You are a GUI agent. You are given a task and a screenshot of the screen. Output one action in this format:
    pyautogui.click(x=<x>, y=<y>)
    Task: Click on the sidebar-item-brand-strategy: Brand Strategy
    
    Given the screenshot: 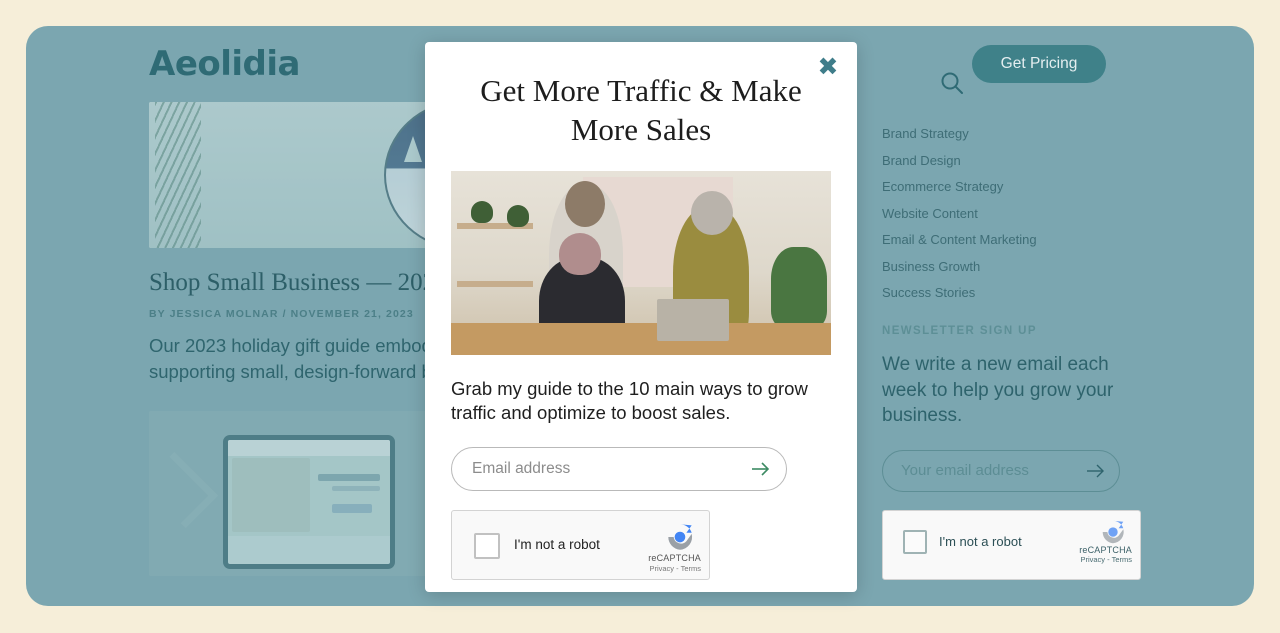 What is the action you would take?
    pyautogui.click(x=1032, y=133)
    